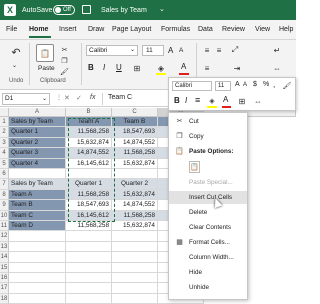 Image resolution: width=320 pixels, height=304 pixels. What do you see at coordinates (208, 287) in the screenshot?
I see `menu-item-unhide: Unhide` at bounding box center [208, 287].